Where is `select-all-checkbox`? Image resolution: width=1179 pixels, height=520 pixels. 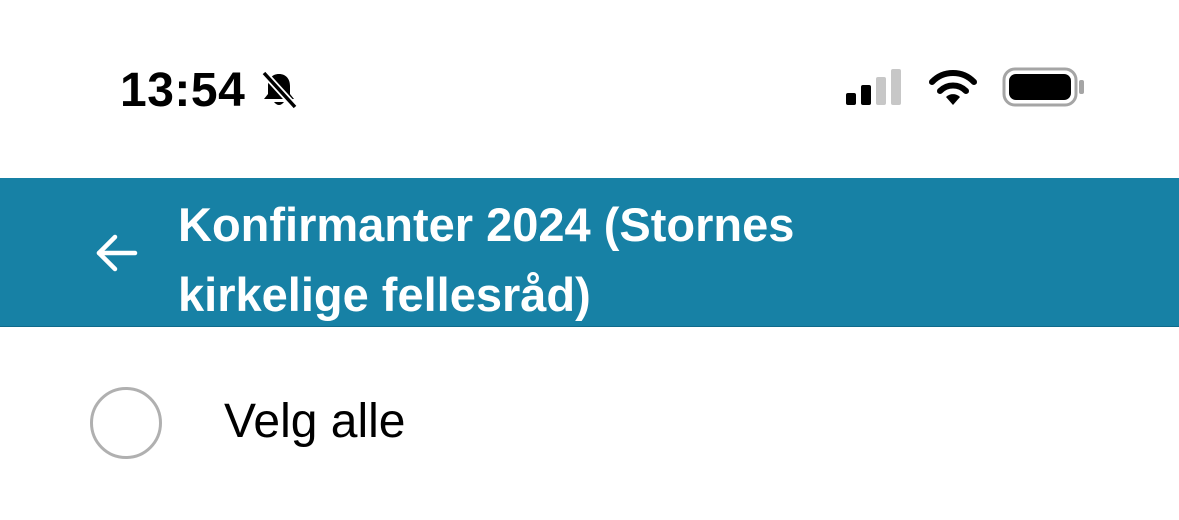
select-all-checkbox is located at coordinates (126, 423).